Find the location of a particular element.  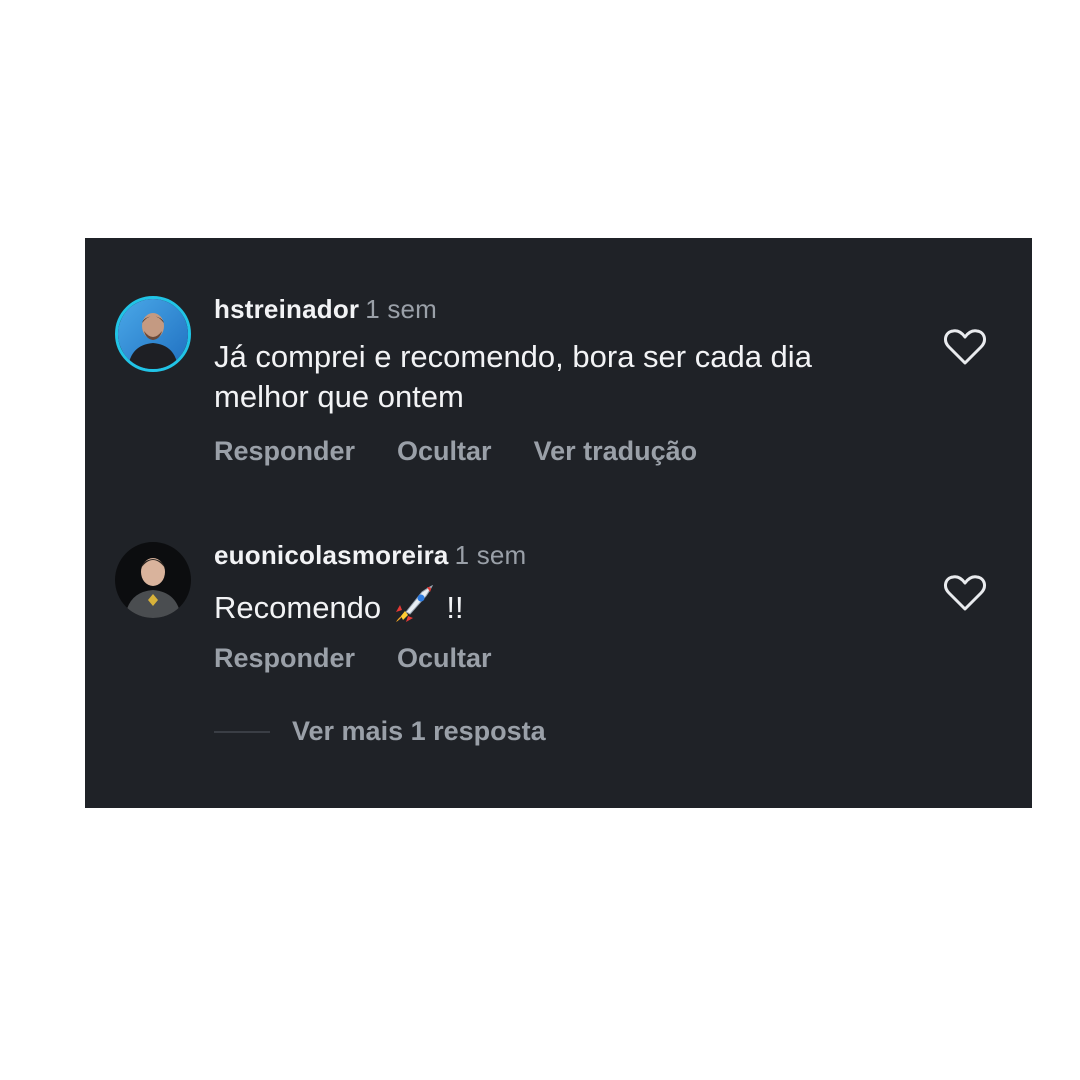

view-more-replies-button: Ver mais 1 resposta is located at coordinates (419, 731).